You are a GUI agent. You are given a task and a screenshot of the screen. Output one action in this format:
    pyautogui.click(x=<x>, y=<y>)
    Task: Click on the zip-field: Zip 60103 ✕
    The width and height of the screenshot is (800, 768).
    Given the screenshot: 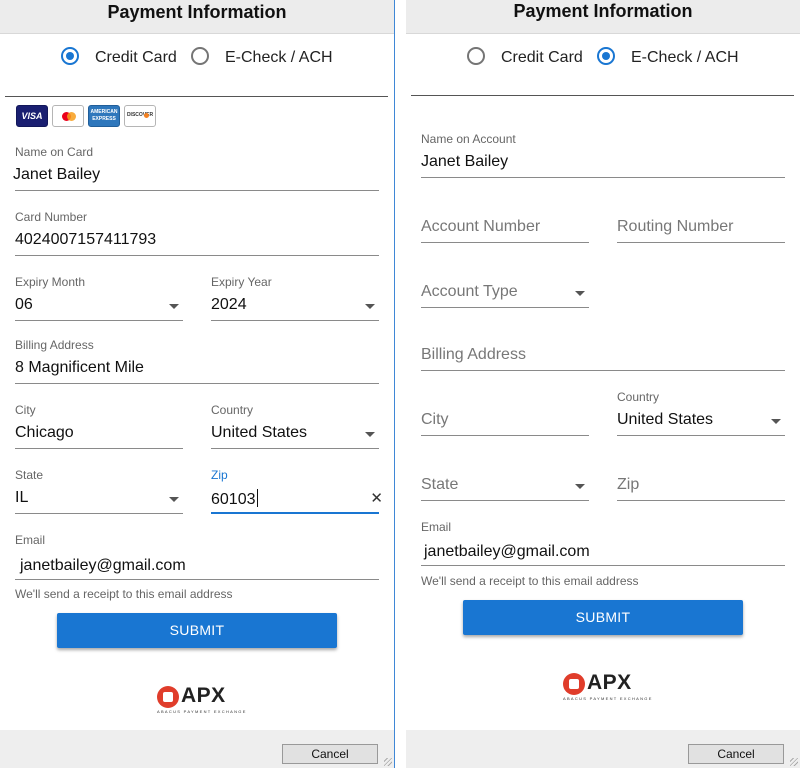 What is the action you would take?
    pyautogui.click(x=297, y=498)
    